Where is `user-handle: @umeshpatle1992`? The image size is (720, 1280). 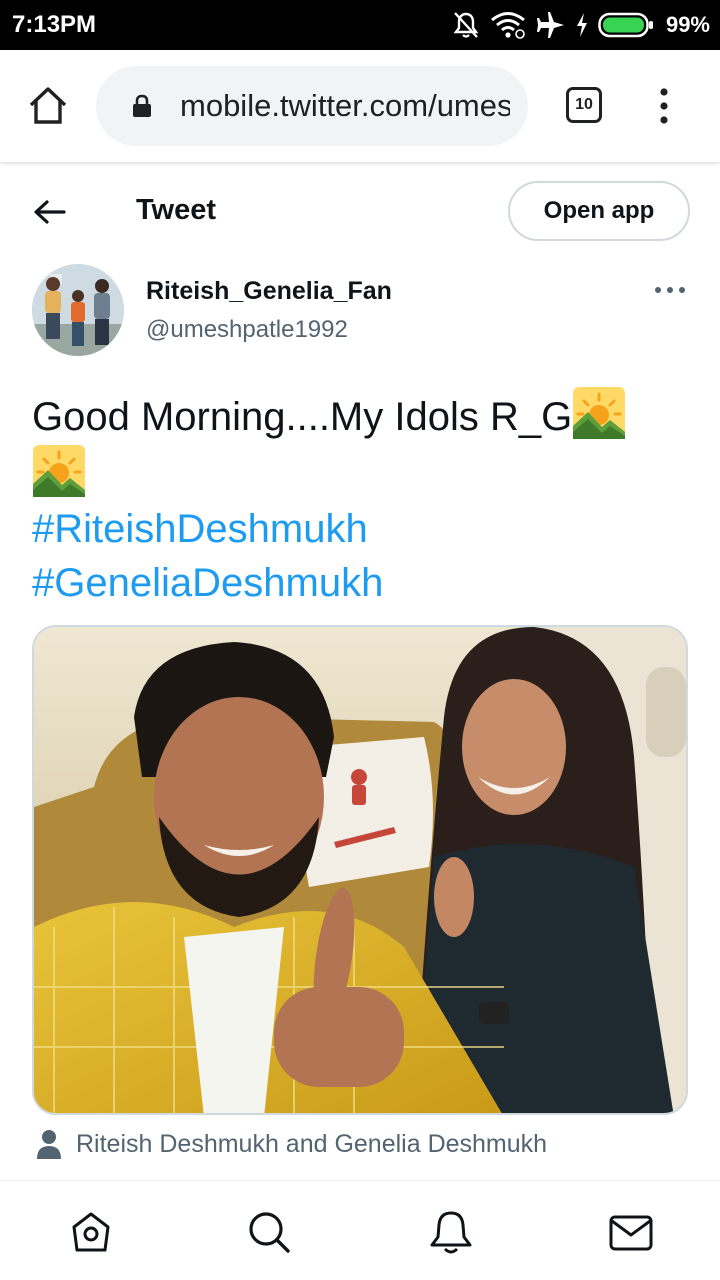 user-handle: @umeshpatle1992 is located at coordinates (247, 330).